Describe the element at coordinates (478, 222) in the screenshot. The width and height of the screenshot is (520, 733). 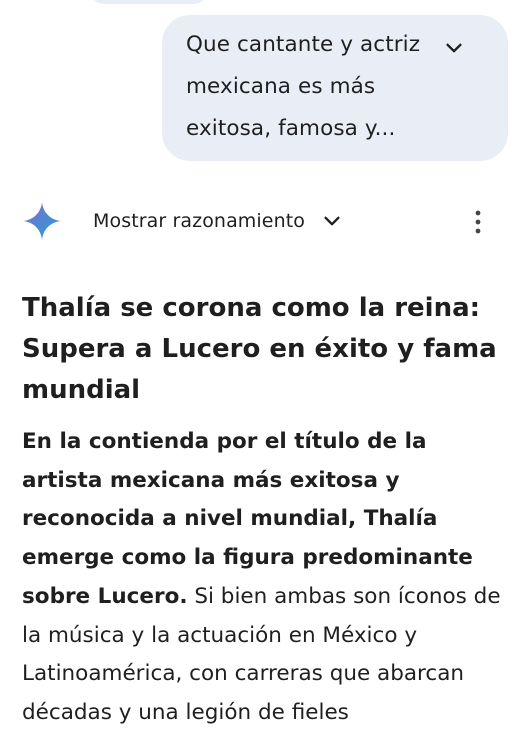
I see `more-vert-icon` at that location.